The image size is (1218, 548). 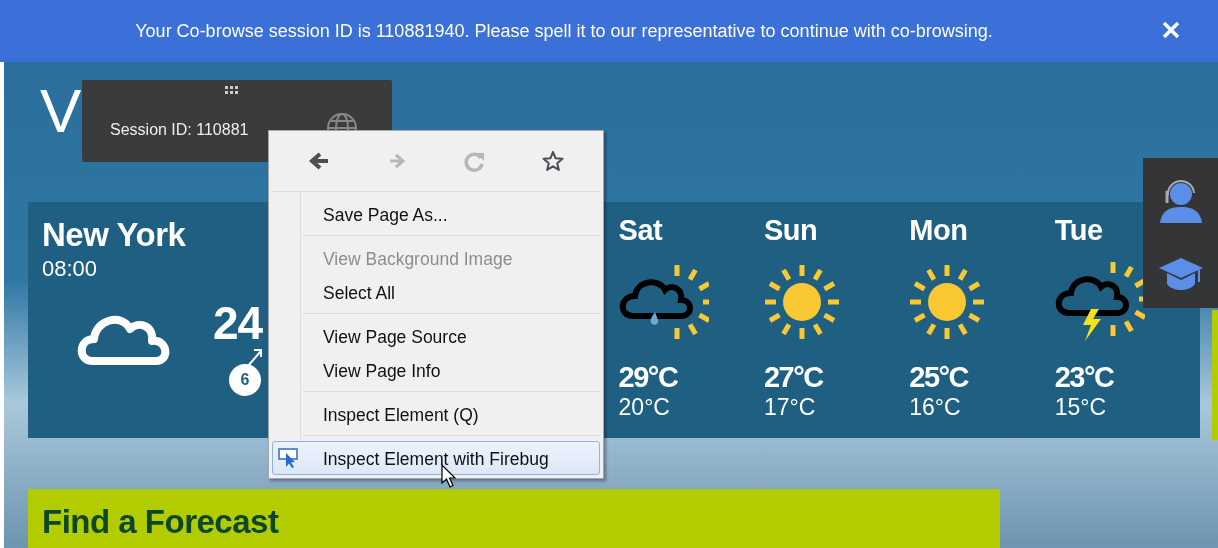 I want to click on forecast-day: Sun, so click(x=836, y=230).